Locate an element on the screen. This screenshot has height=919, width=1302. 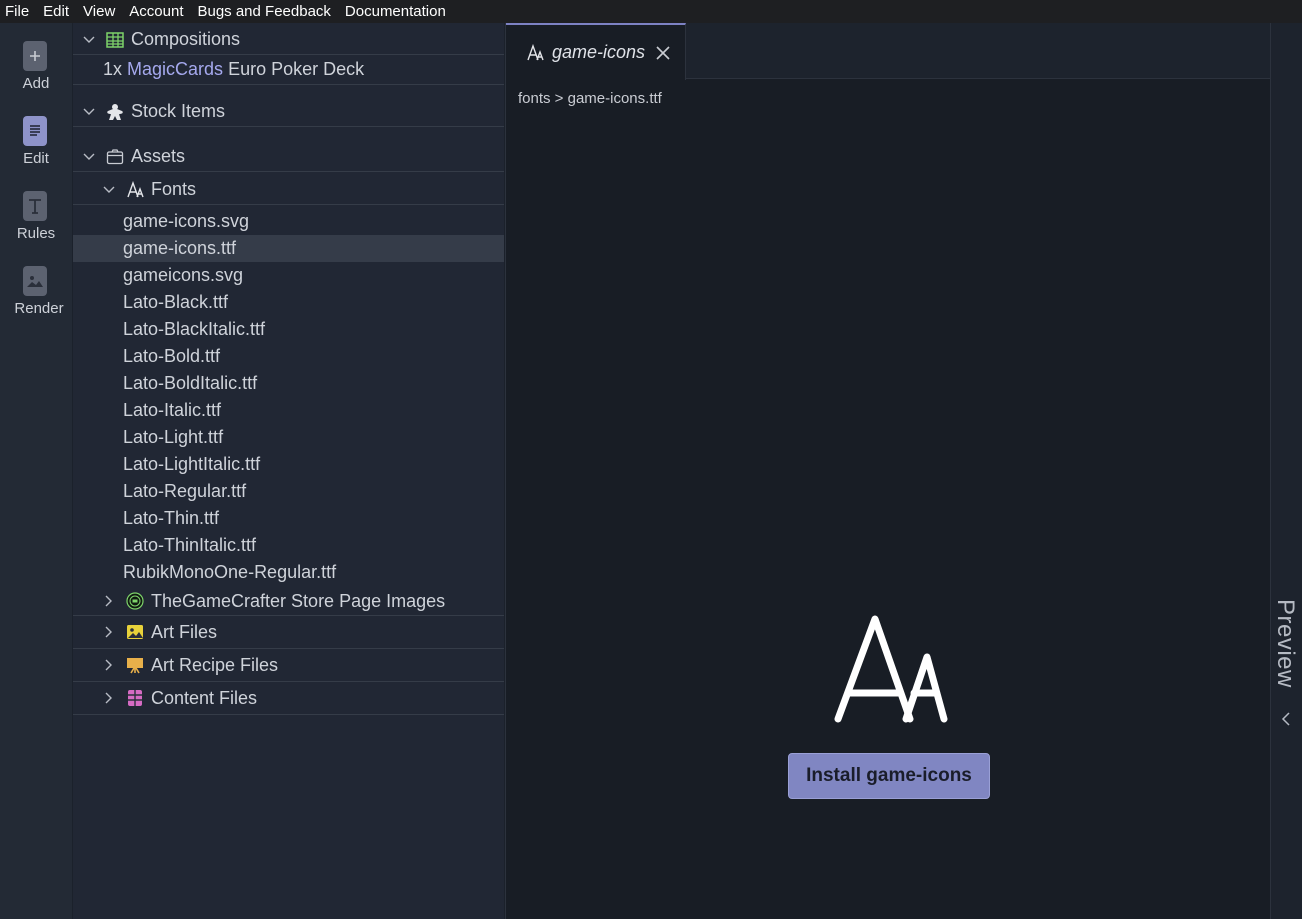
menu-view: View is located at coordinates (100, 11).